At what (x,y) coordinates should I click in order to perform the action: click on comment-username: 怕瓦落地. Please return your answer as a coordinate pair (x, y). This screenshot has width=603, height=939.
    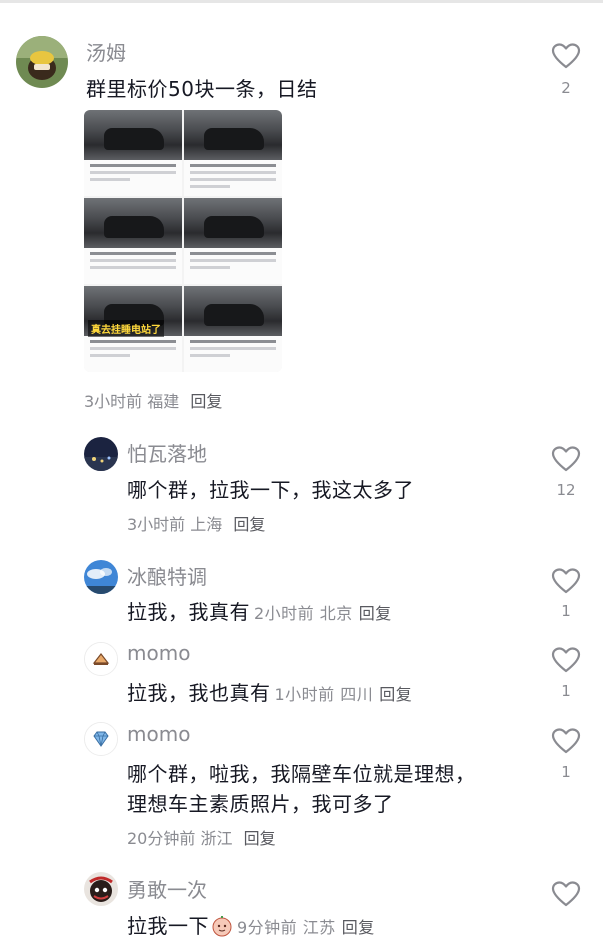
    Looking at the image, I should click on (167, 452).